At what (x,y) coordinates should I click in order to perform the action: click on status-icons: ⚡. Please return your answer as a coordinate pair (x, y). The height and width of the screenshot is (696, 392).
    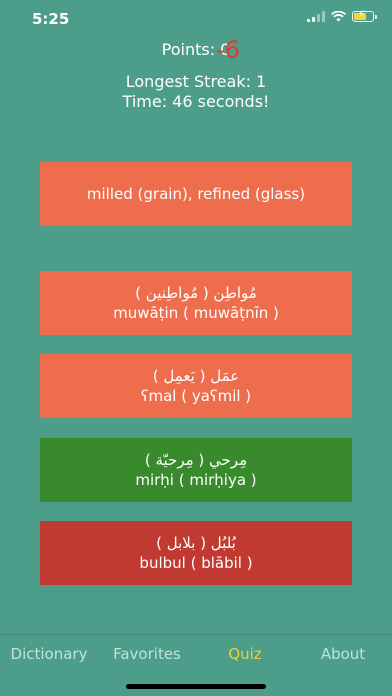
    Looking at the image, I should click on (342, 15).